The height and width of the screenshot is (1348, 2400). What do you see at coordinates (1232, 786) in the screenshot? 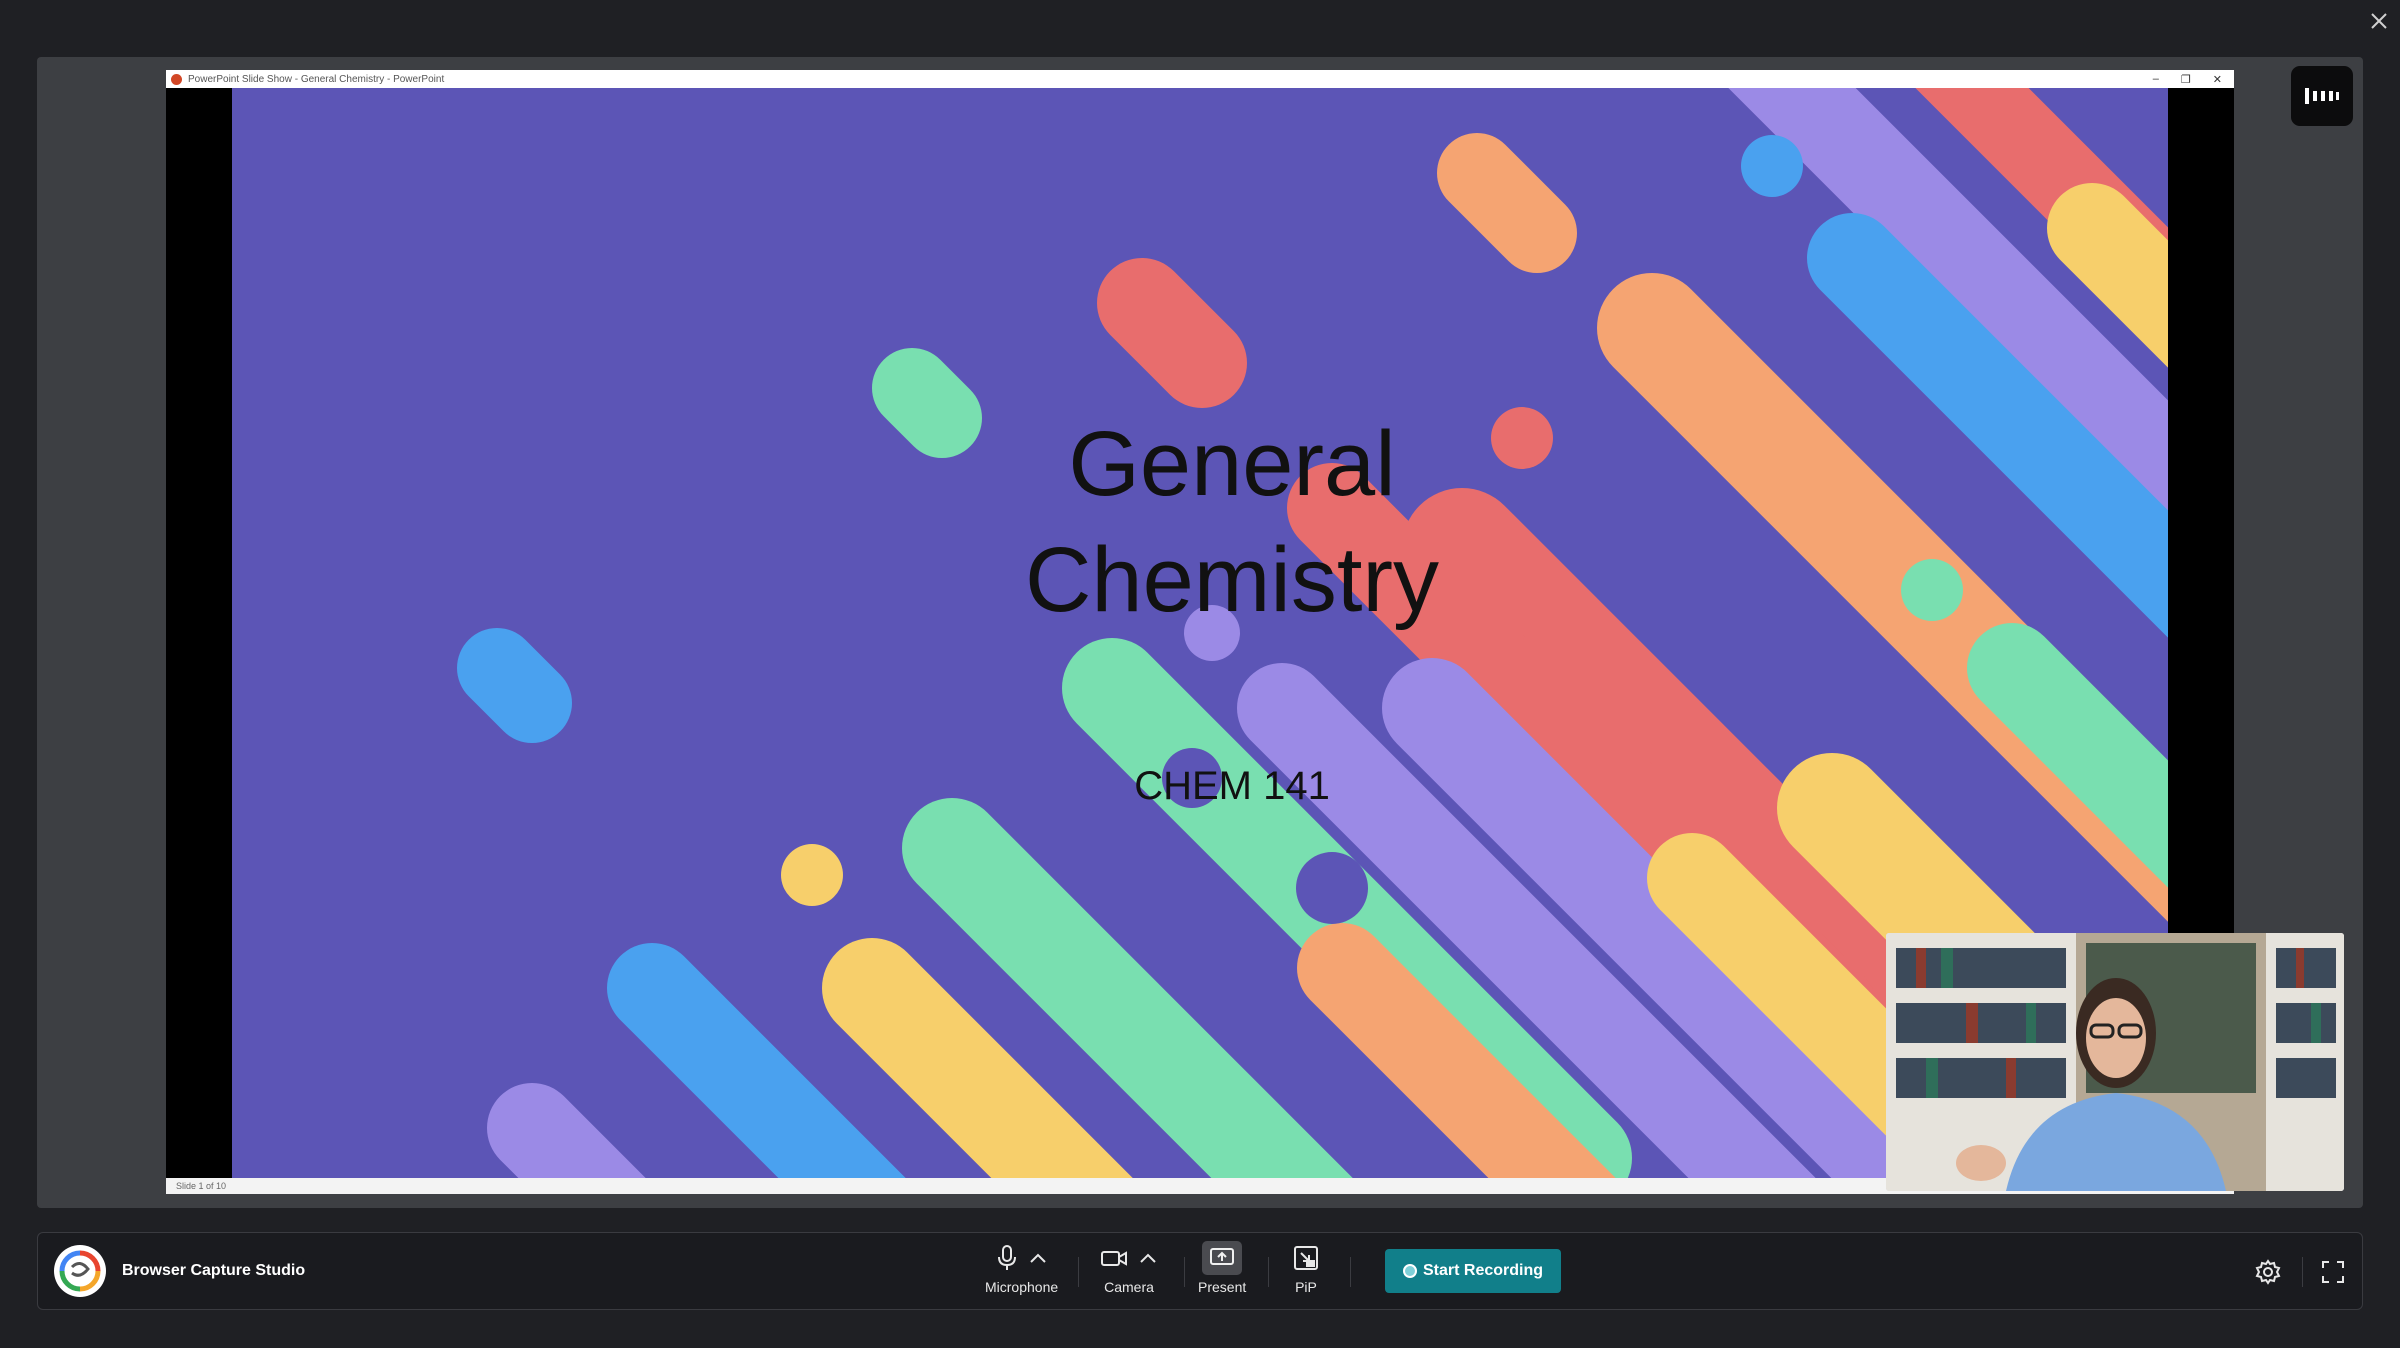
I see `slide-subtitle: CHEM 141` at bounding box center [1232, 786].